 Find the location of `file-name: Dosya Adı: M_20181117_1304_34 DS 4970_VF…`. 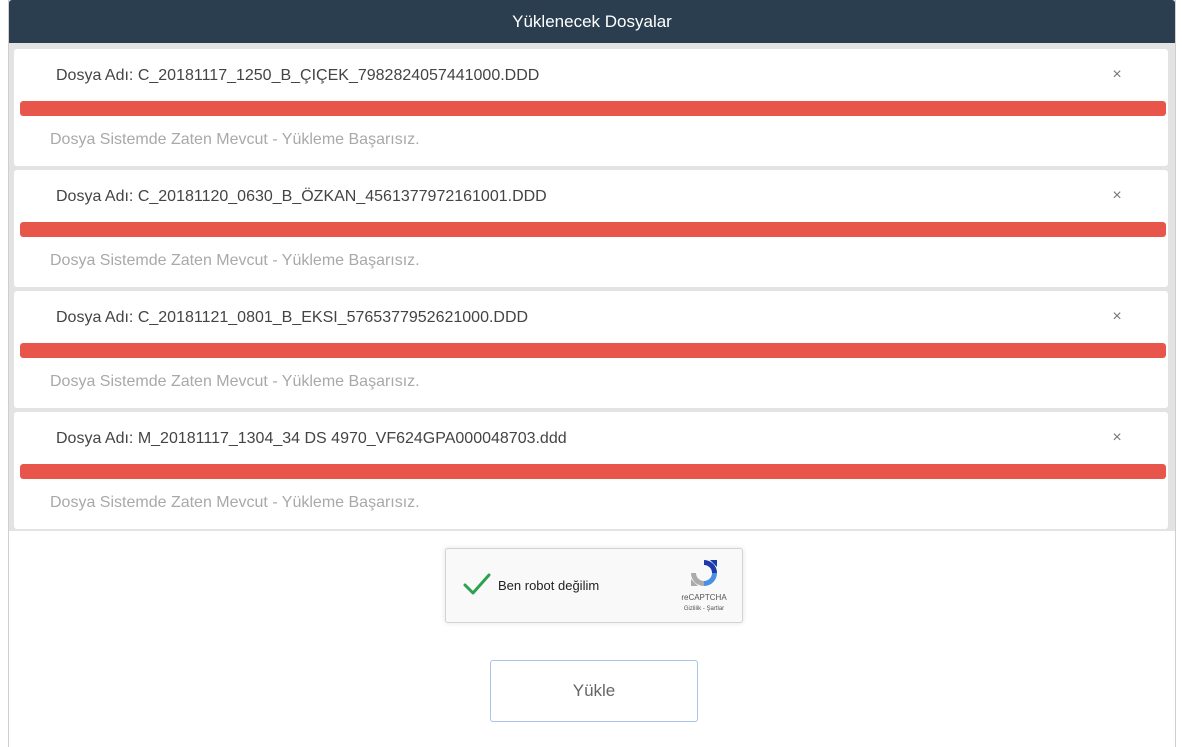

file-name: Dosya Adı: M_20181117_1304_34 DS 4970_VF… is located at coordinates (311, 438).